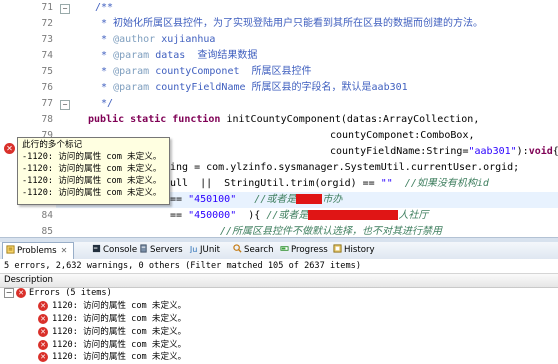 This screenshot has width=558, height=364. Describe the element at coordinates (256, 199) in the screenshot. I see `code-line-83: == "450100" //或者是 市办` at that location.